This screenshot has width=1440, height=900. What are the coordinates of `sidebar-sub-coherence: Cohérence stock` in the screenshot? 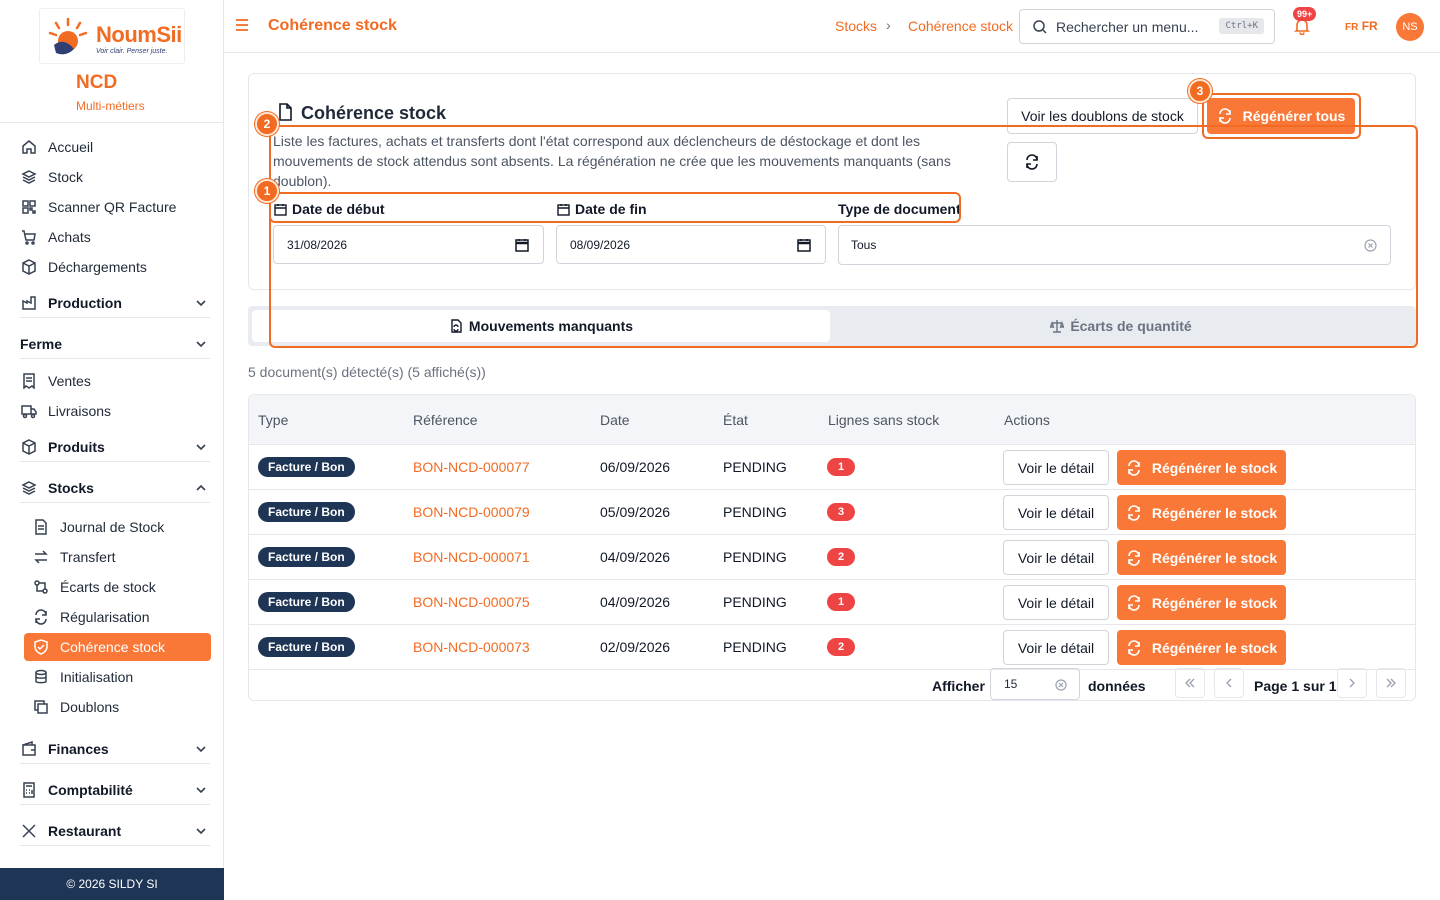 It's located at (117, 647).